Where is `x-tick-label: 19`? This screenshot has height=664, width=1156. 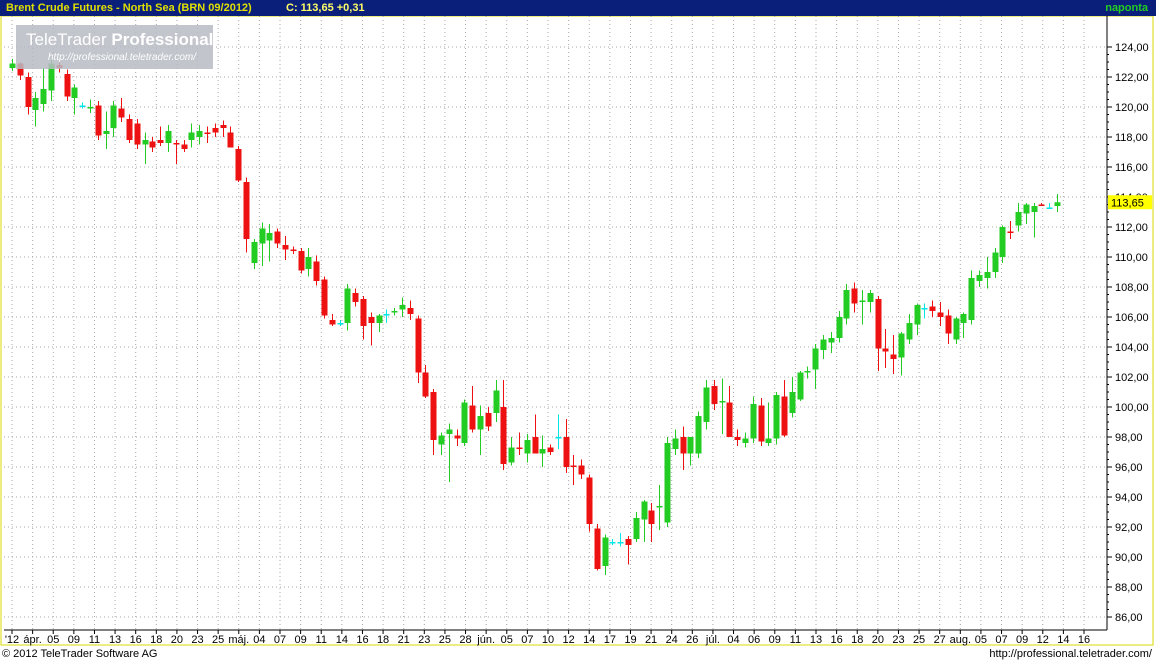 x-tick-label: 19 is located at coordinates (630, 640).